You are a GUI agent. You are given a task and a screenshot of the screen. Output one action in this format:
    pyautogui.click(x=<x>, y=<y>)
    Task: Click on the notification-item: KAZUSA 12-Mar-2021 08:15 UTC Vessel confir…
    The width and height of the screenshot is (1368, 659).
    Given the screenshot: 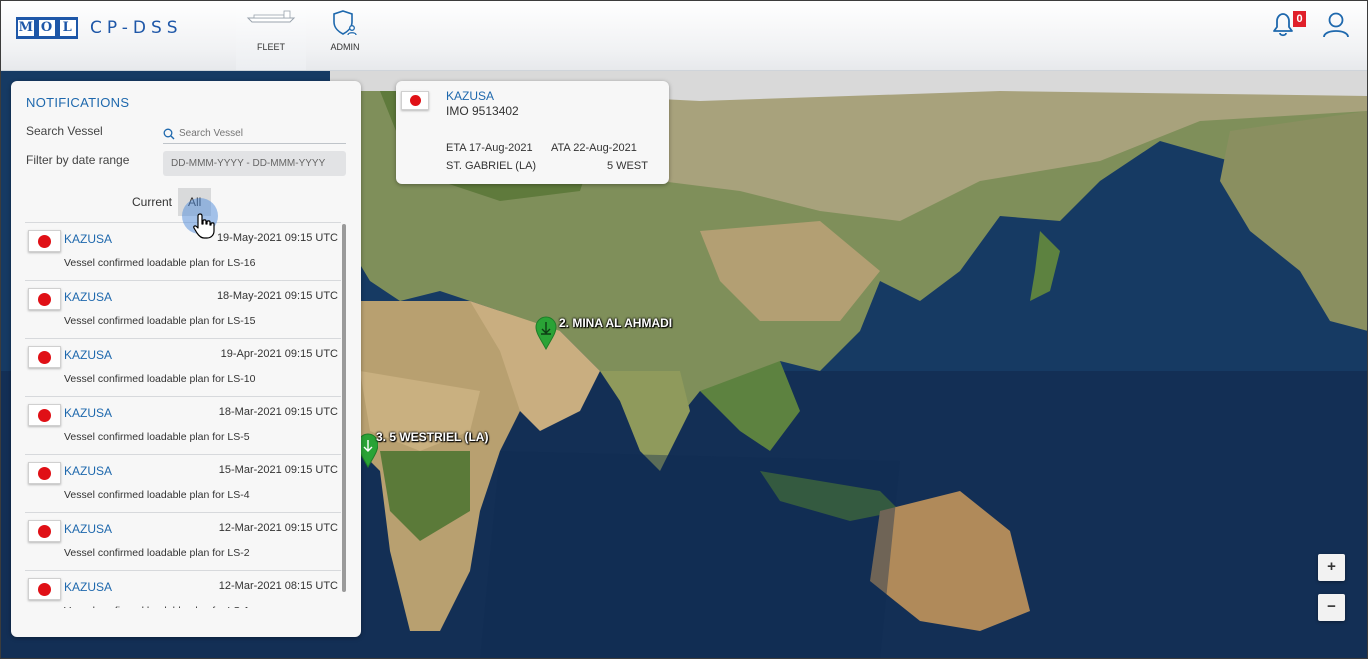 What is the action you would take?
    pyautogui.click(x=183, y=589)
    